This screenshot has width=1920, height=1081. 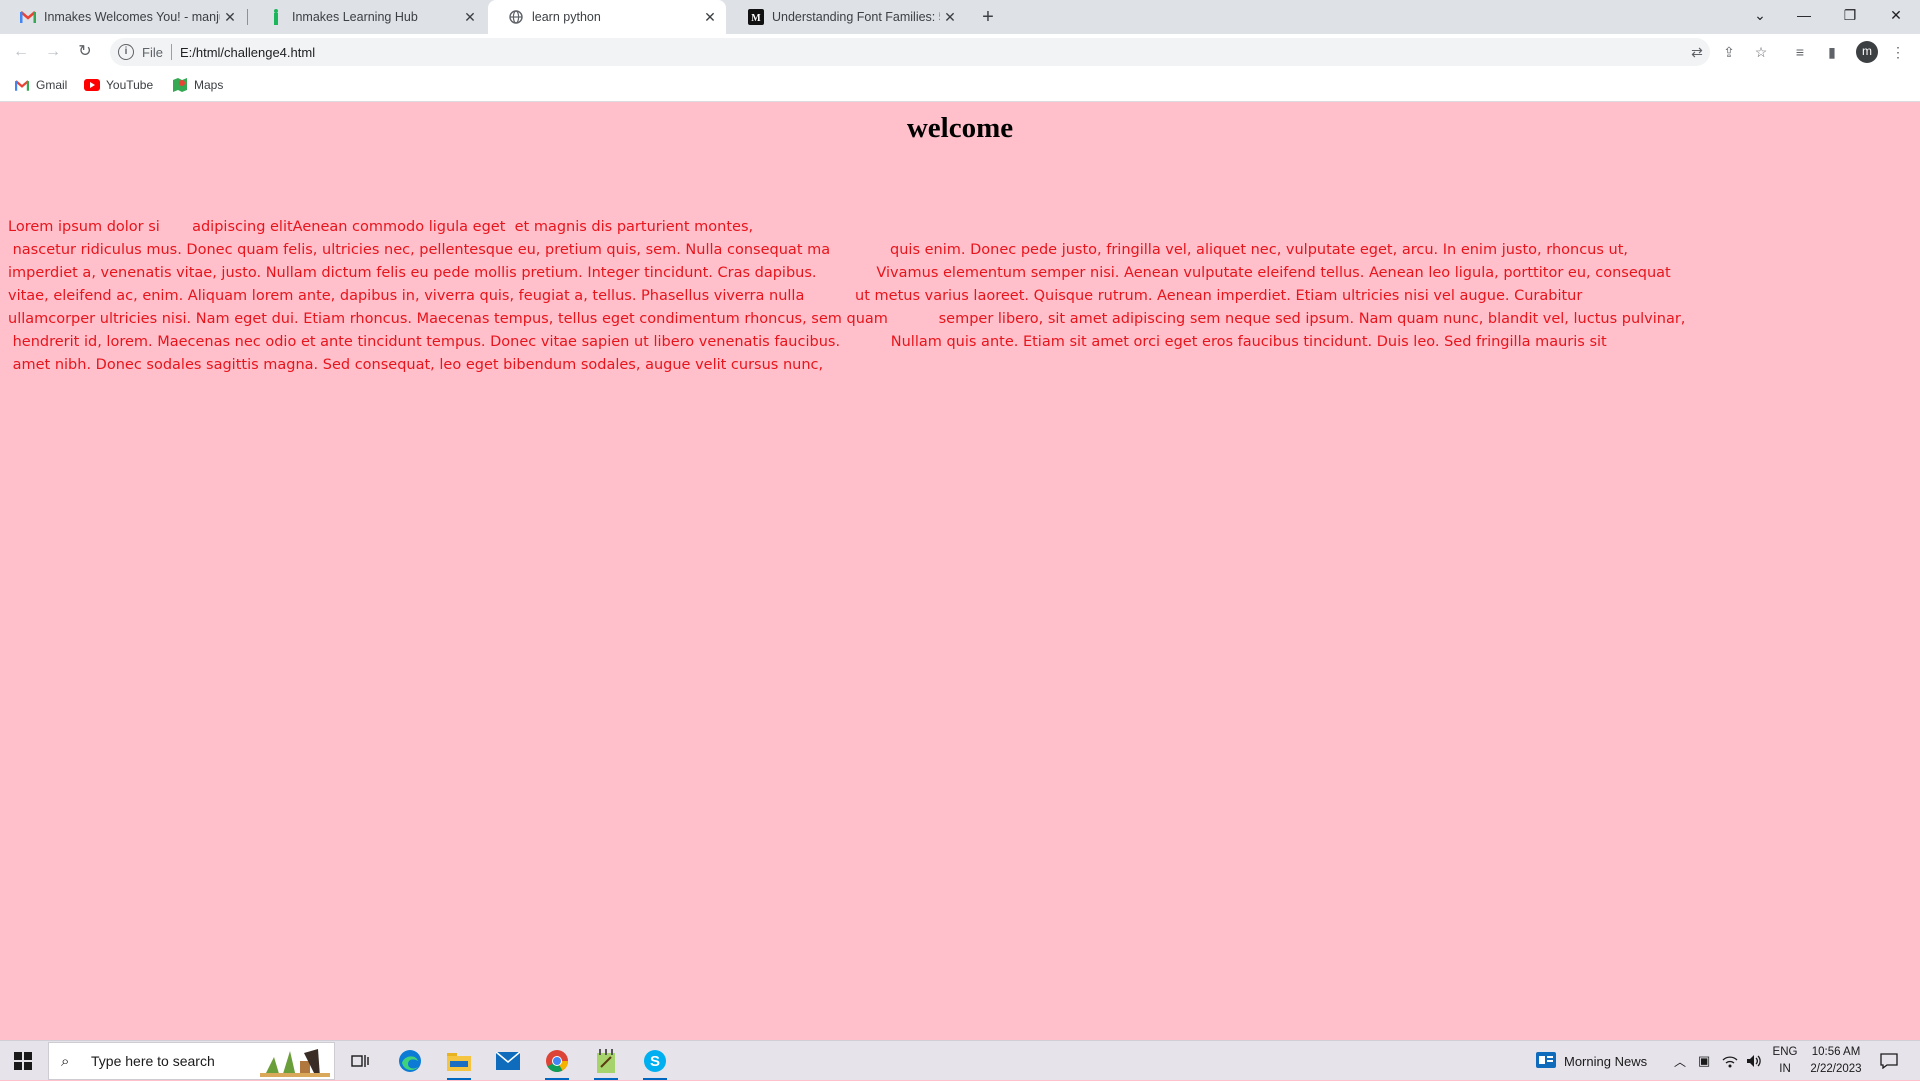 I want to click on side-panel-icon: ▮, so click(x=1832, y=52).